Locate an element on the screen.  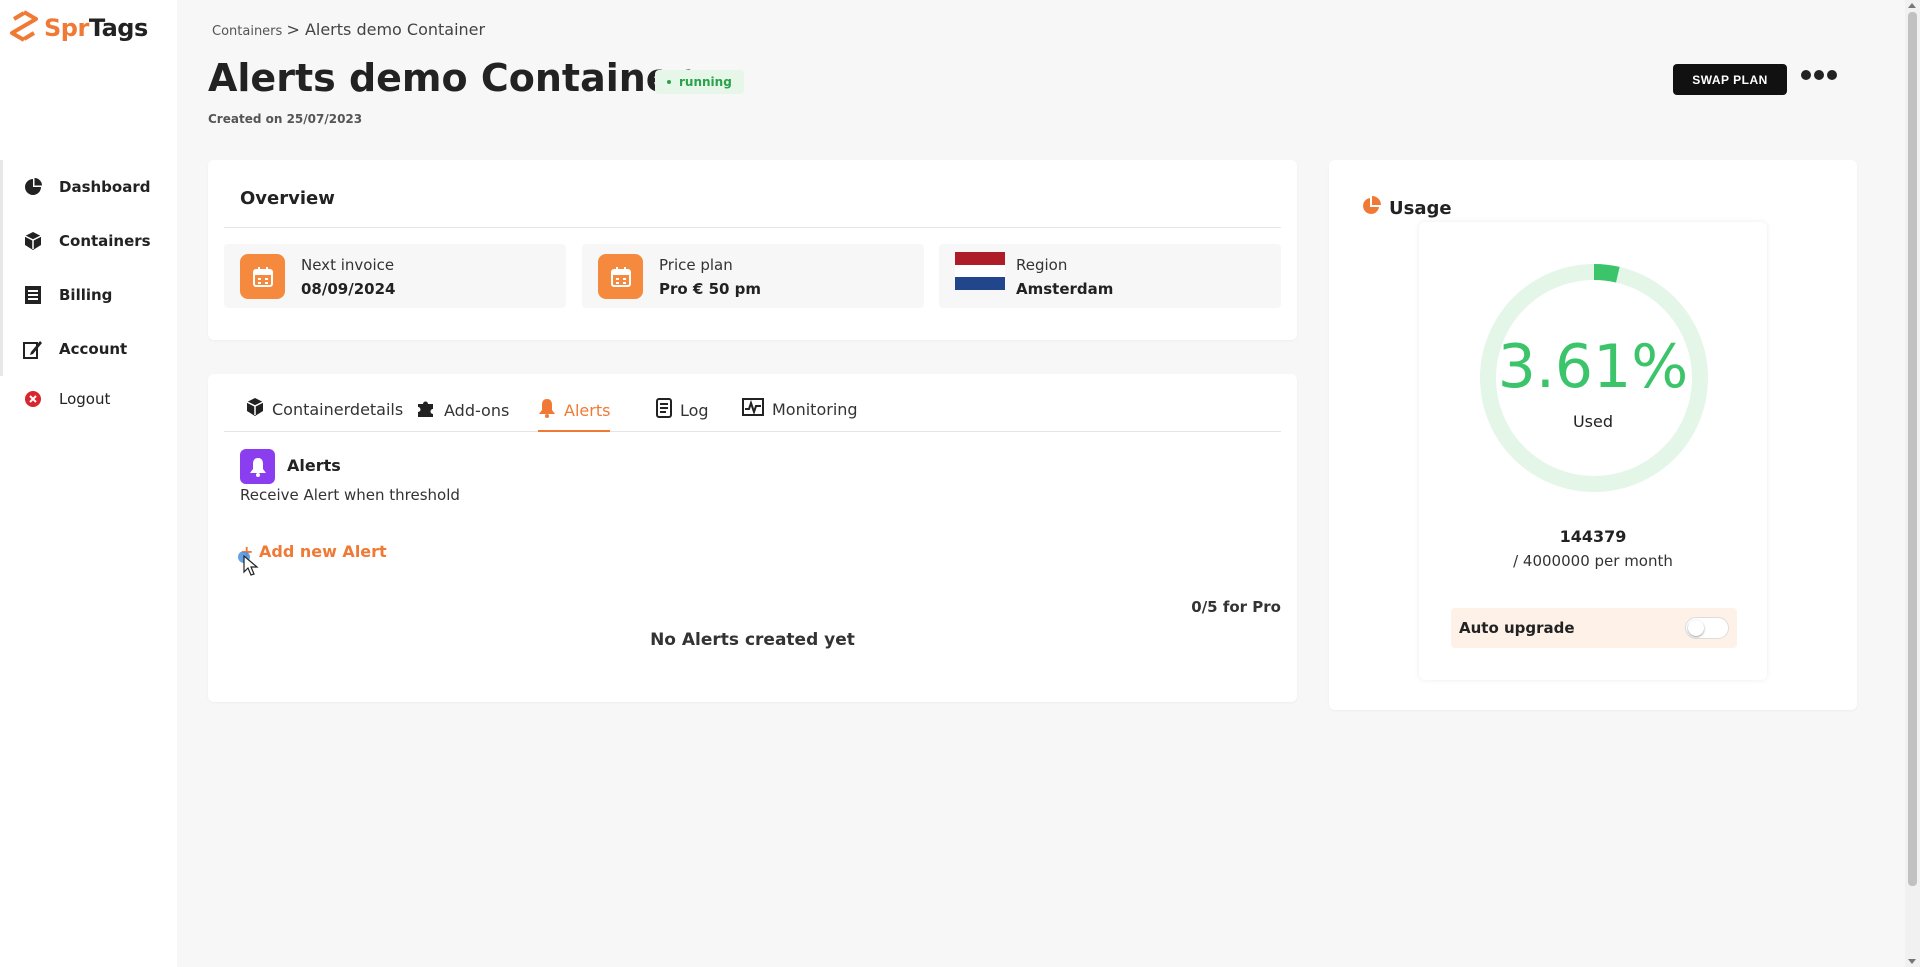
tab-add-ons: Add-ons is located at coordinates (462, 414).